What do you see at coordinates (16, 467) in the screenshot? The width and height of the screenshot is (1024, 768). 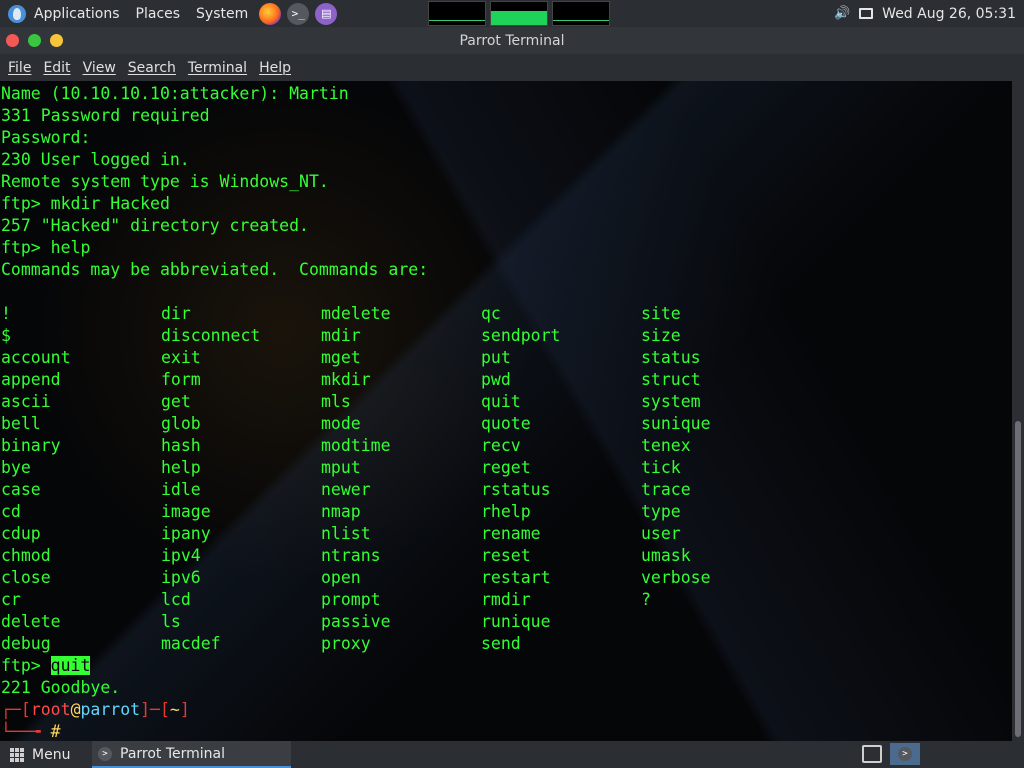 I see `ftp-command: bye` at bounding box center [16, 467].